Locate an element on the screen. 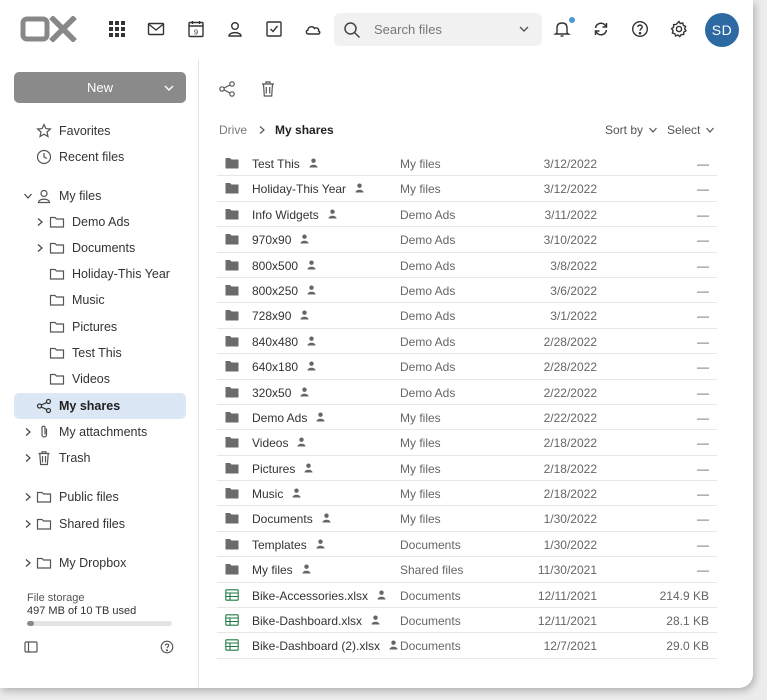  search-input is located at coordinates (444, 29).